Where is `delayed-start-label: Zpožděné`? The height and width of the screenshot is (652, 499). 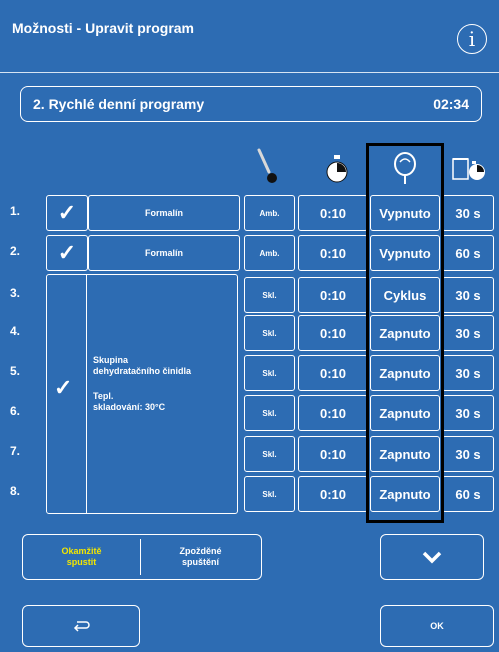 delayed-start-label: Zpožděné is located at coordinates (200, 550).